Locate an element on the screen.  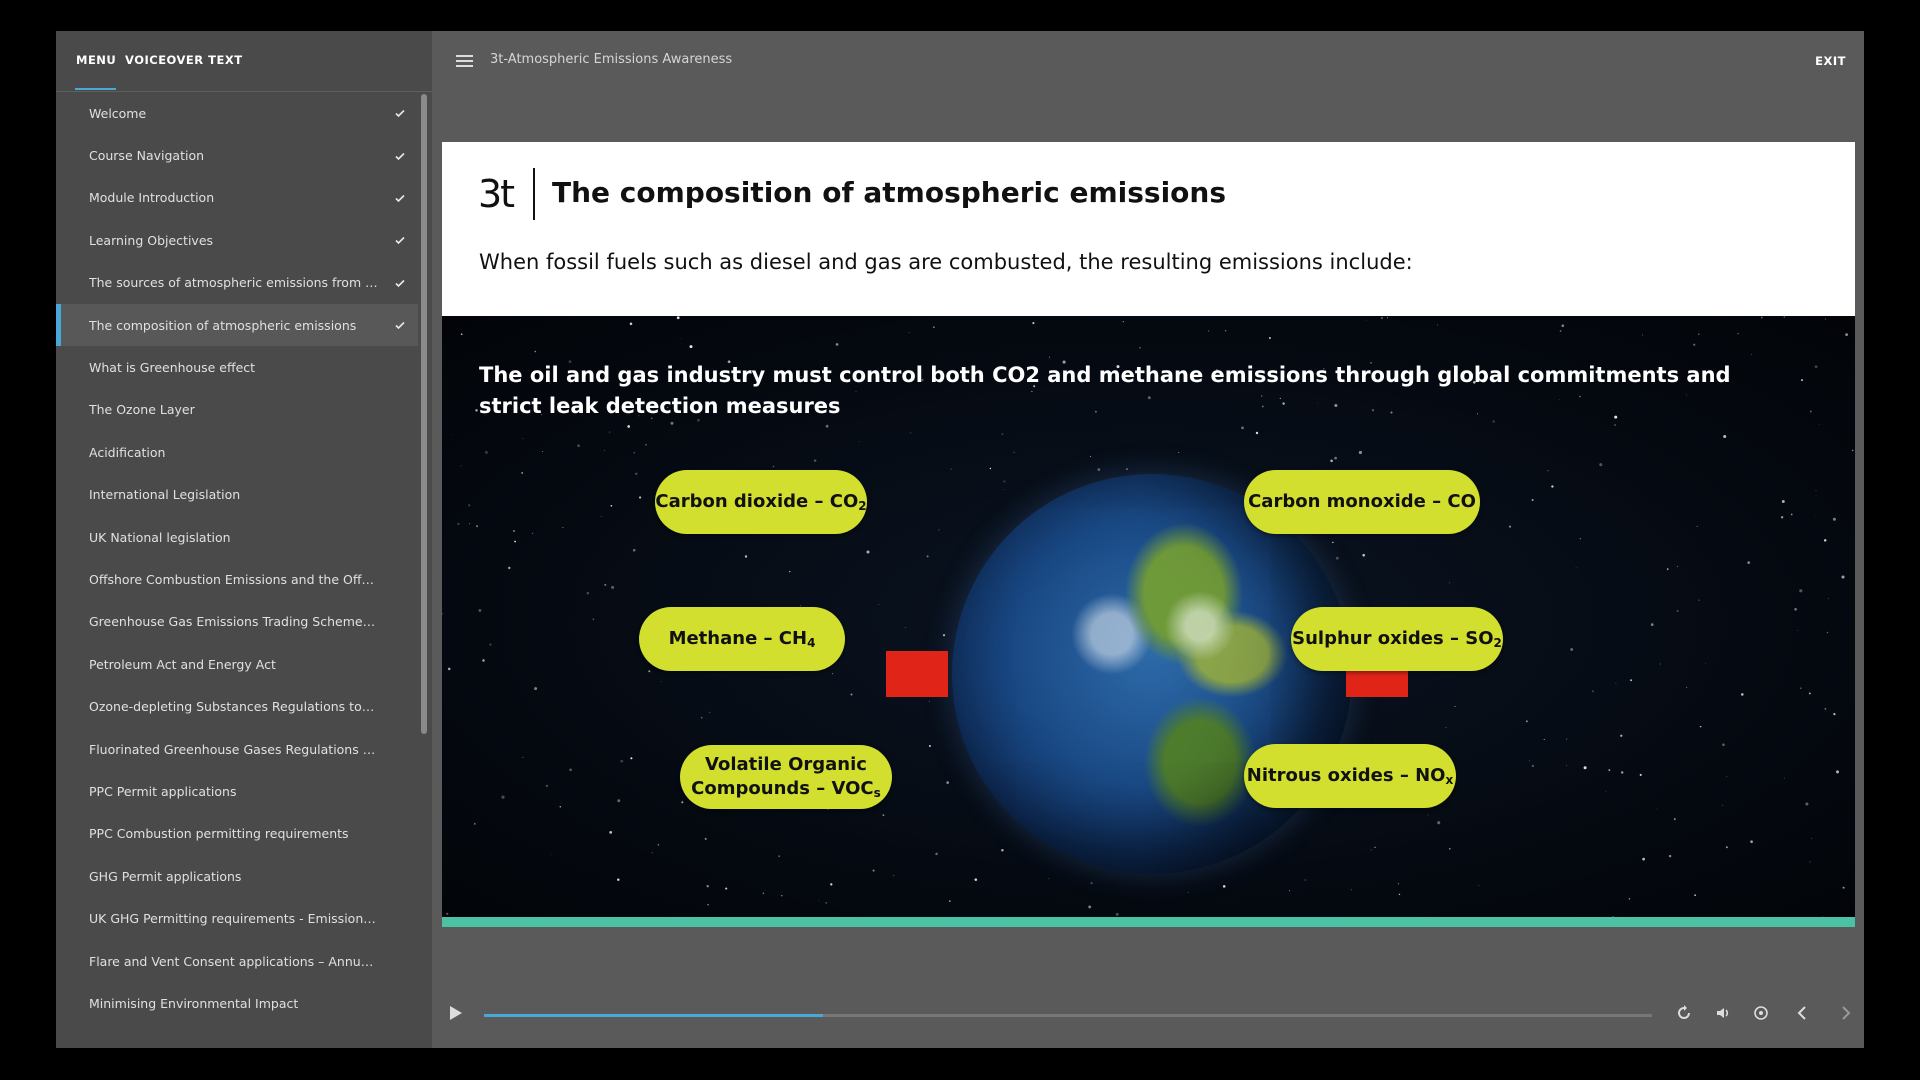
emission-voc-label: Volatile Organic Compounds – VOCs is located at coordinates (786, 777).